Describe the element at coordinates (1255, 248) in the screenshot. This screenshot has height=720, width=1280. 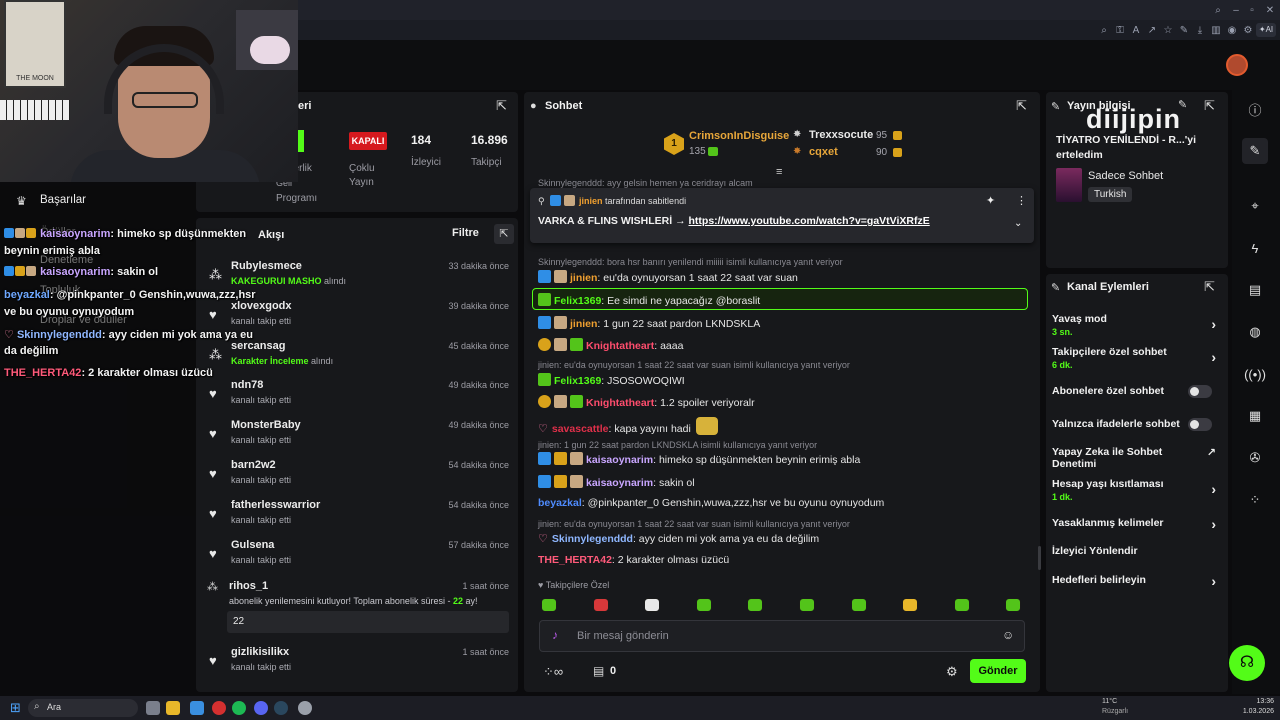
I see `lightning-icon: ϟ` at that location.